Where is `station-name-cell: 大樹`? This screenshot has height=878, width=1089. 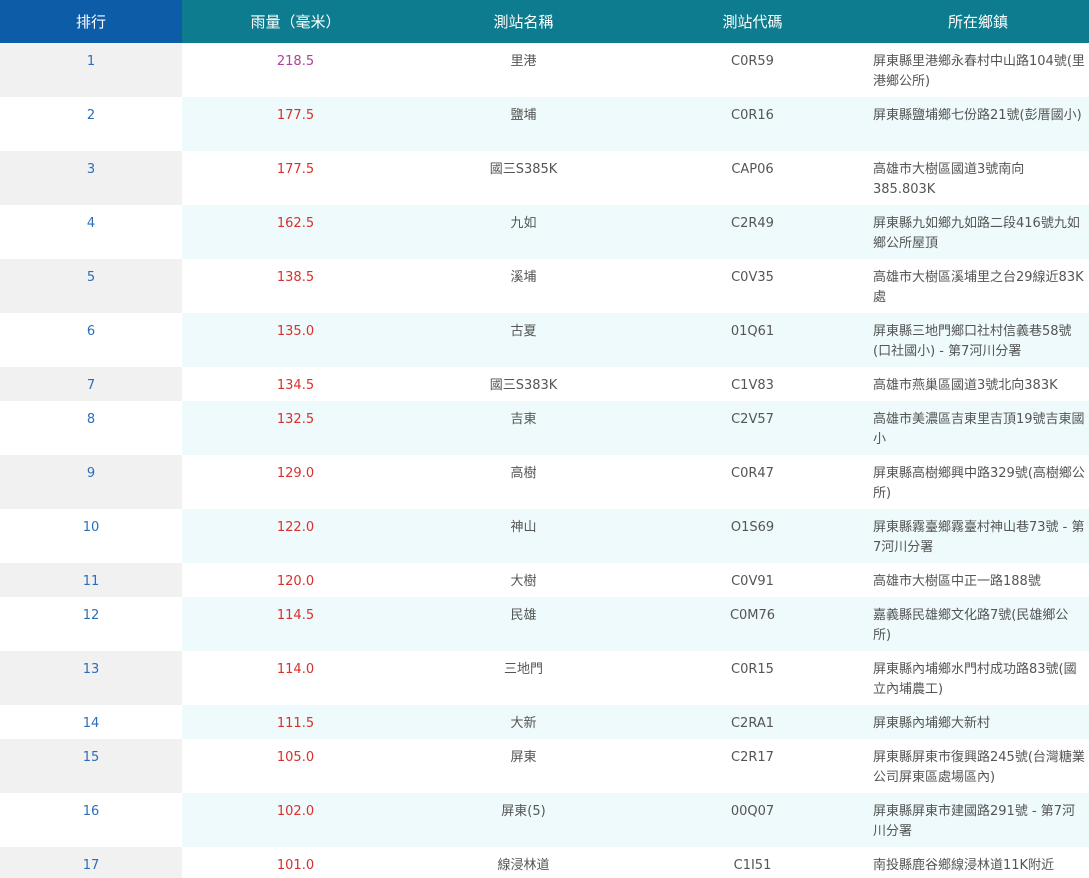 station-name-cell: 大樹 is located at coordinates (523, 580).